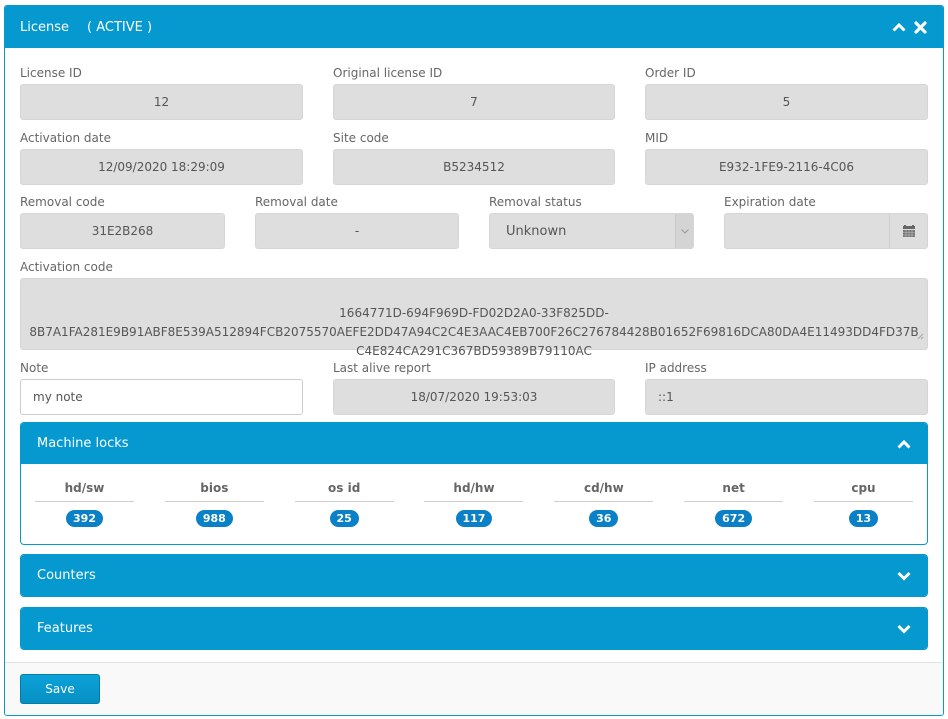 Image resolution: width=948 pixels, height=719 pixels. Describe the element at coordinates (904, 444) in the screenshot. I see `chevron-up-icon` at that location.